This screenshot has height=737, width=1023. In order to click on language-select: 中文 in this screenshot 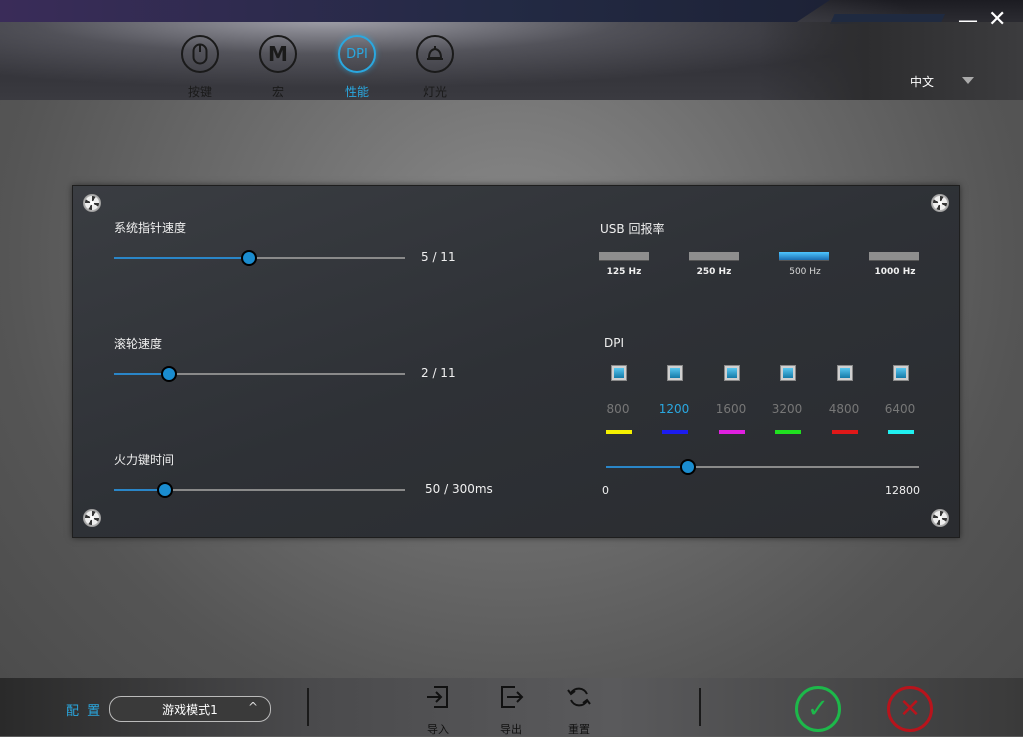, I will do `click(922, 81)`.